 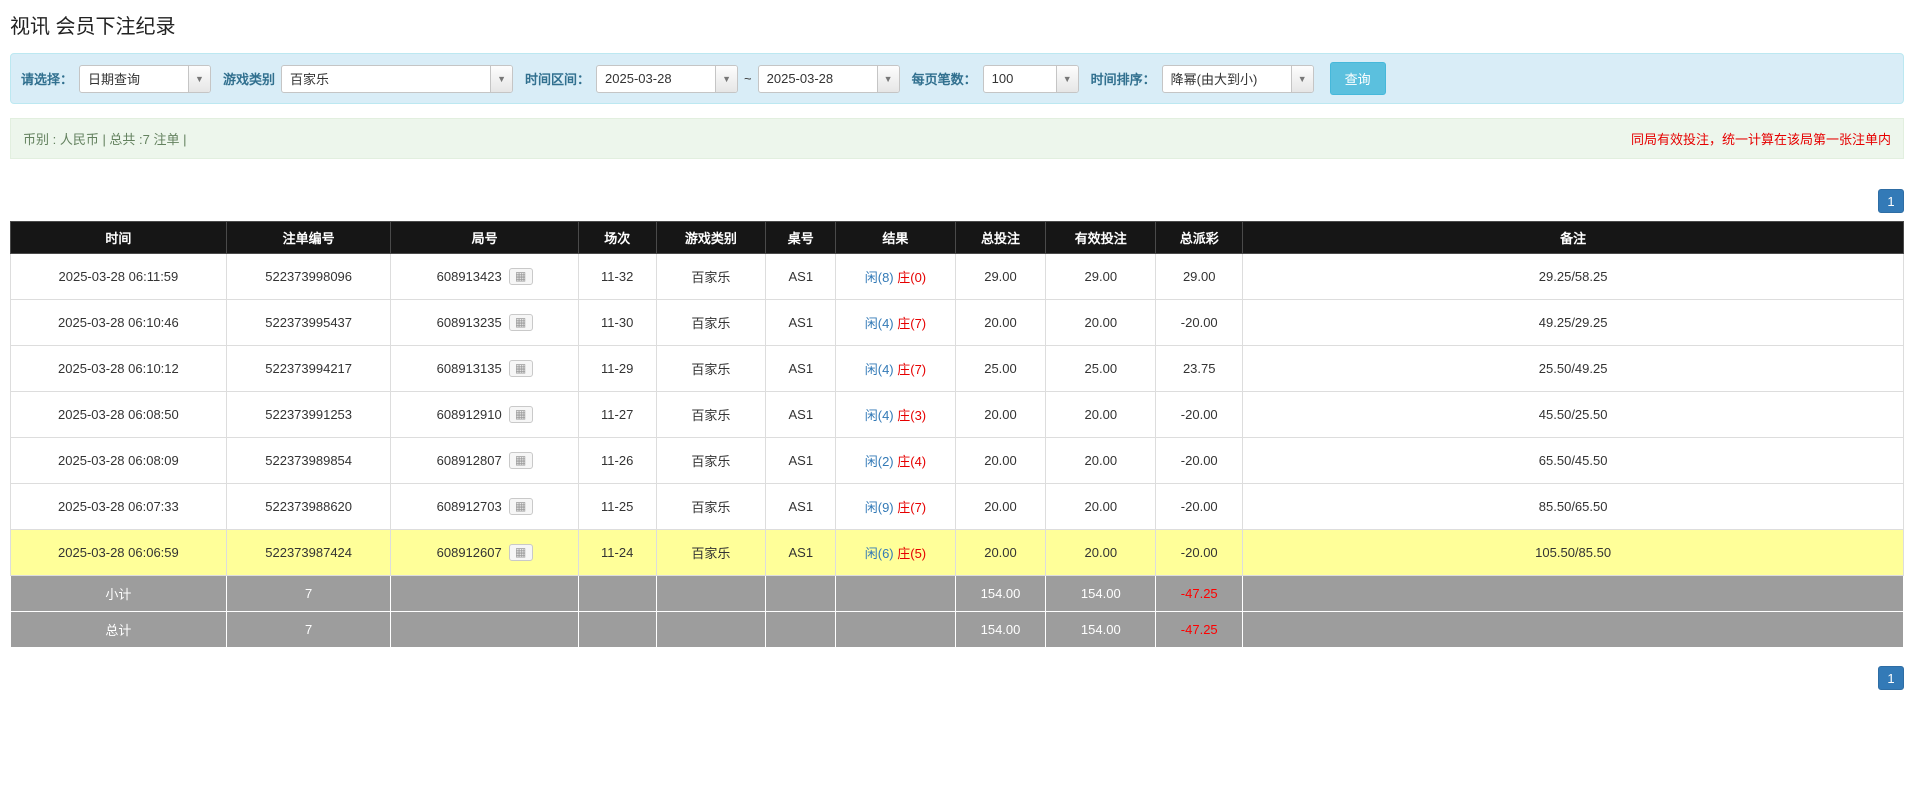 I want to click on subtotal-row: 小计 7 154.00 154.00 -47.25, so click(x=957, y=593).